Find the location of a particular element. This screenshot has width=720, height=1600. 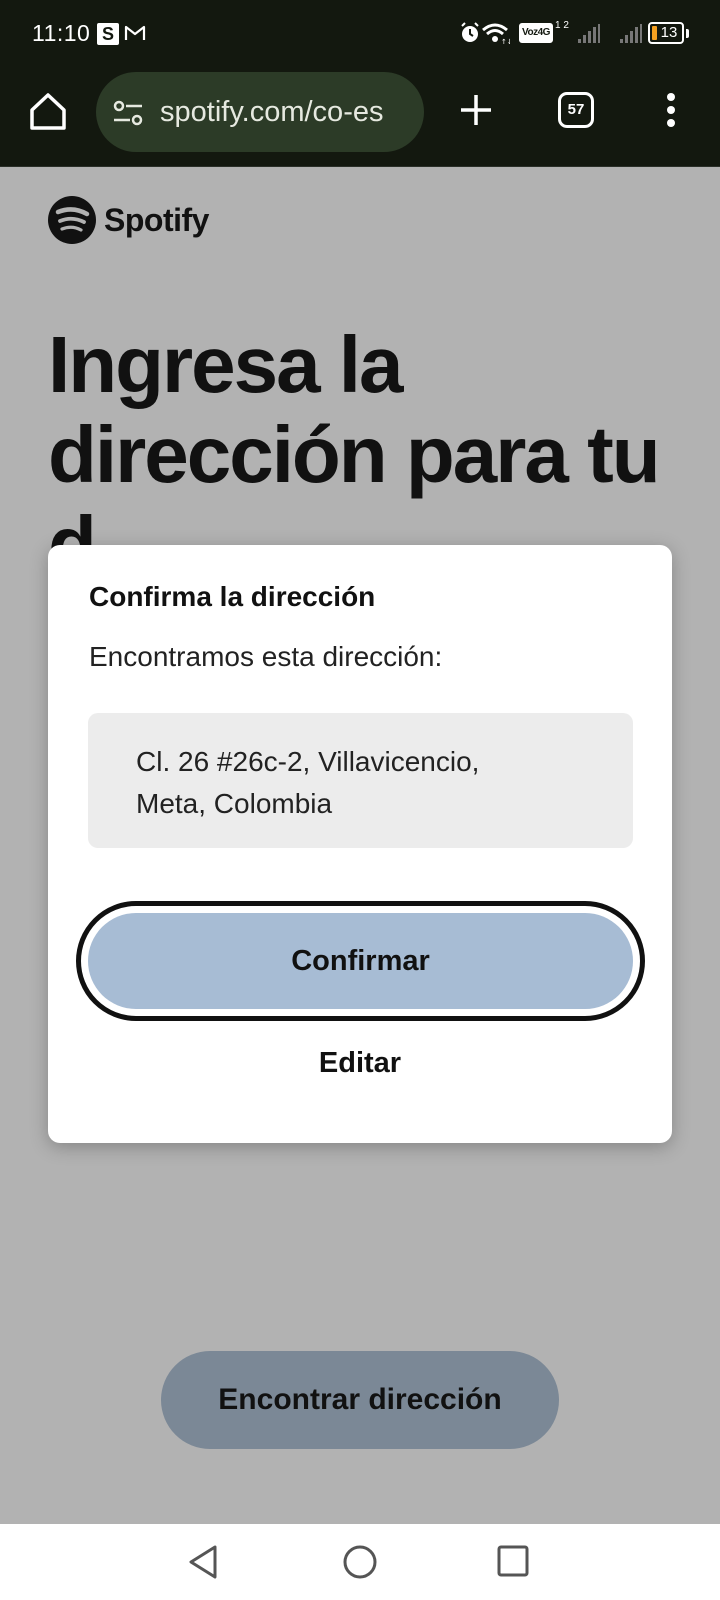

home-icon is located at coordinates (48, 111).